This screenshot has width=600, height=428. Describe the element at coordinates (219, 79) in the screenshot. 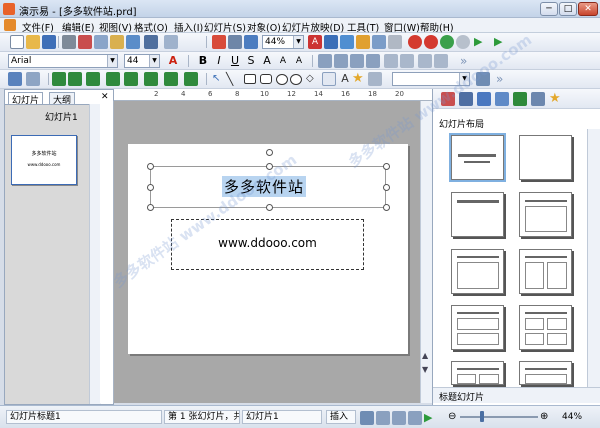

I see `select-pointer-icon: ↖` at that location.